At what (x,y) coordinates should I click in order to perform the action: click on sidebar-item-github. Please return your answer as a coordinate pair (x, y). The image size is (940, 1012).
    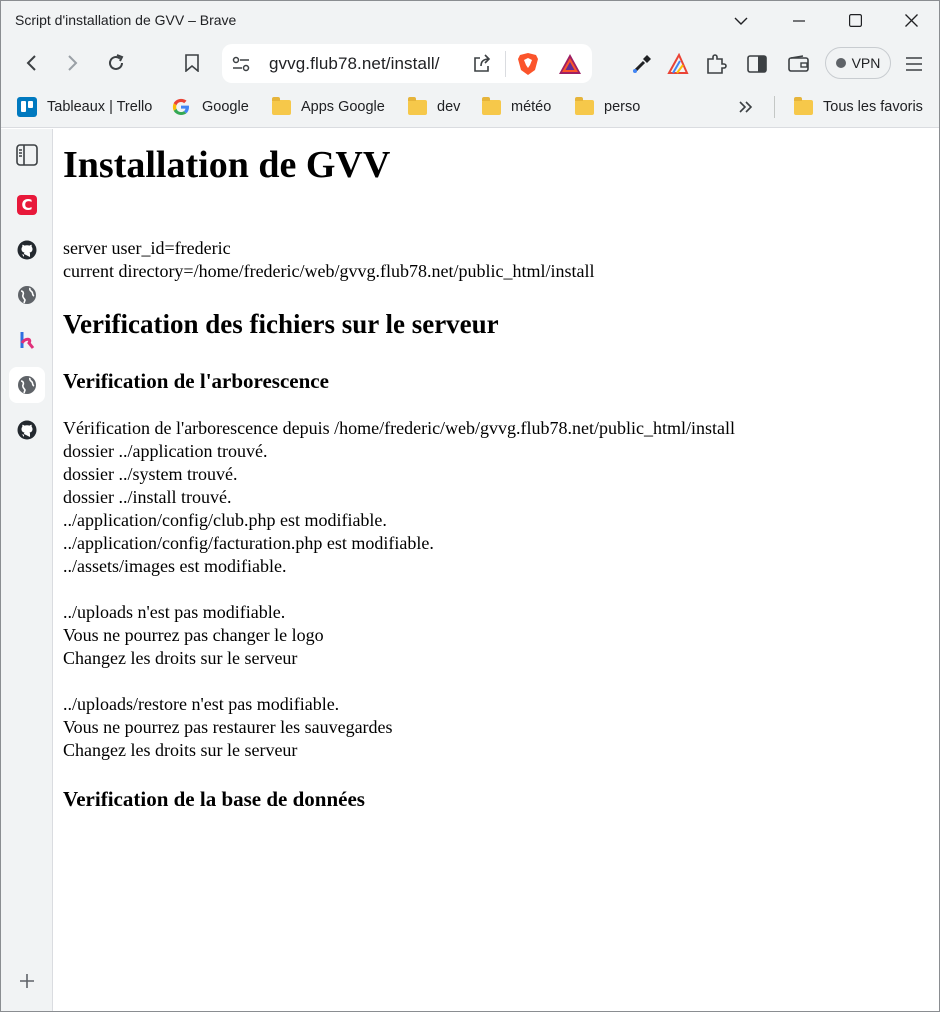
    Looking at the image, I should click on (27, 250).